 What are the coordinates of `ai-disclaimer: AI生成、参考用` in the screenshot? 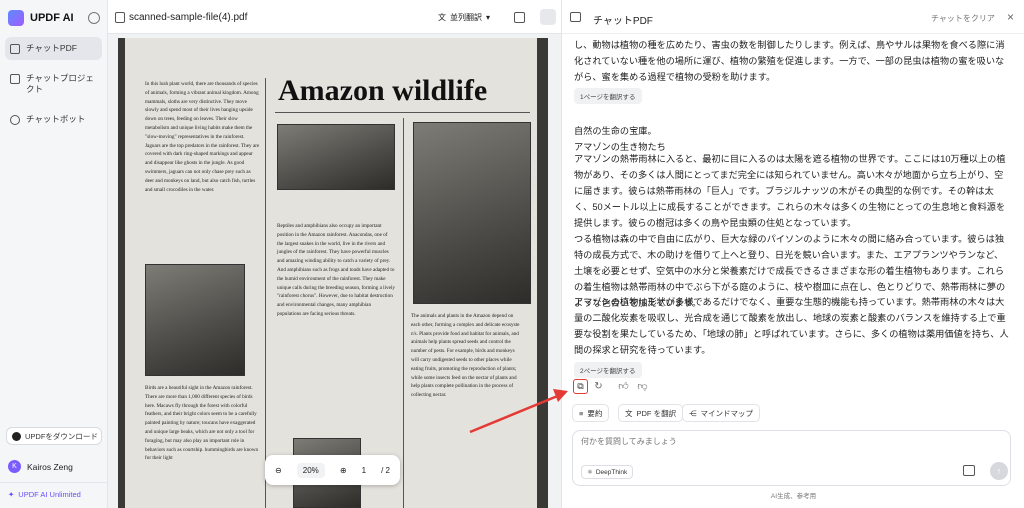 It's located at (793, 496).